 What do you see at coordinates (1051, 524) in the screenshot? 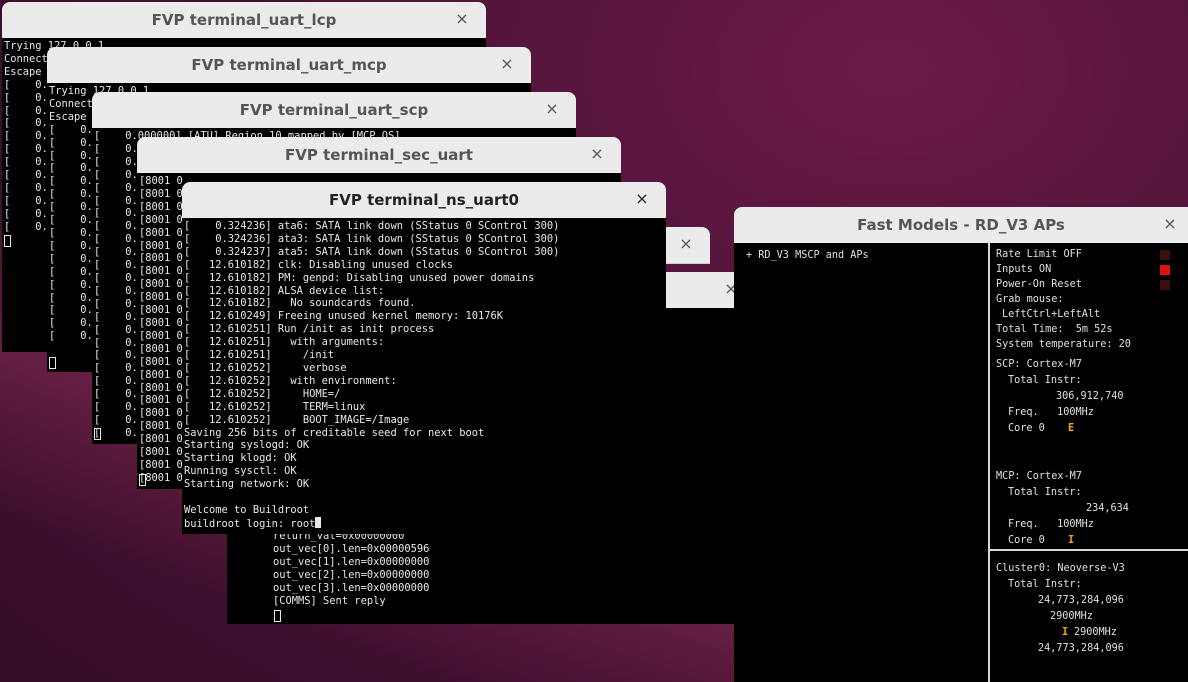
I see `mcp-freq: Freq. 100MHz` at bounding box center [1051, 524].